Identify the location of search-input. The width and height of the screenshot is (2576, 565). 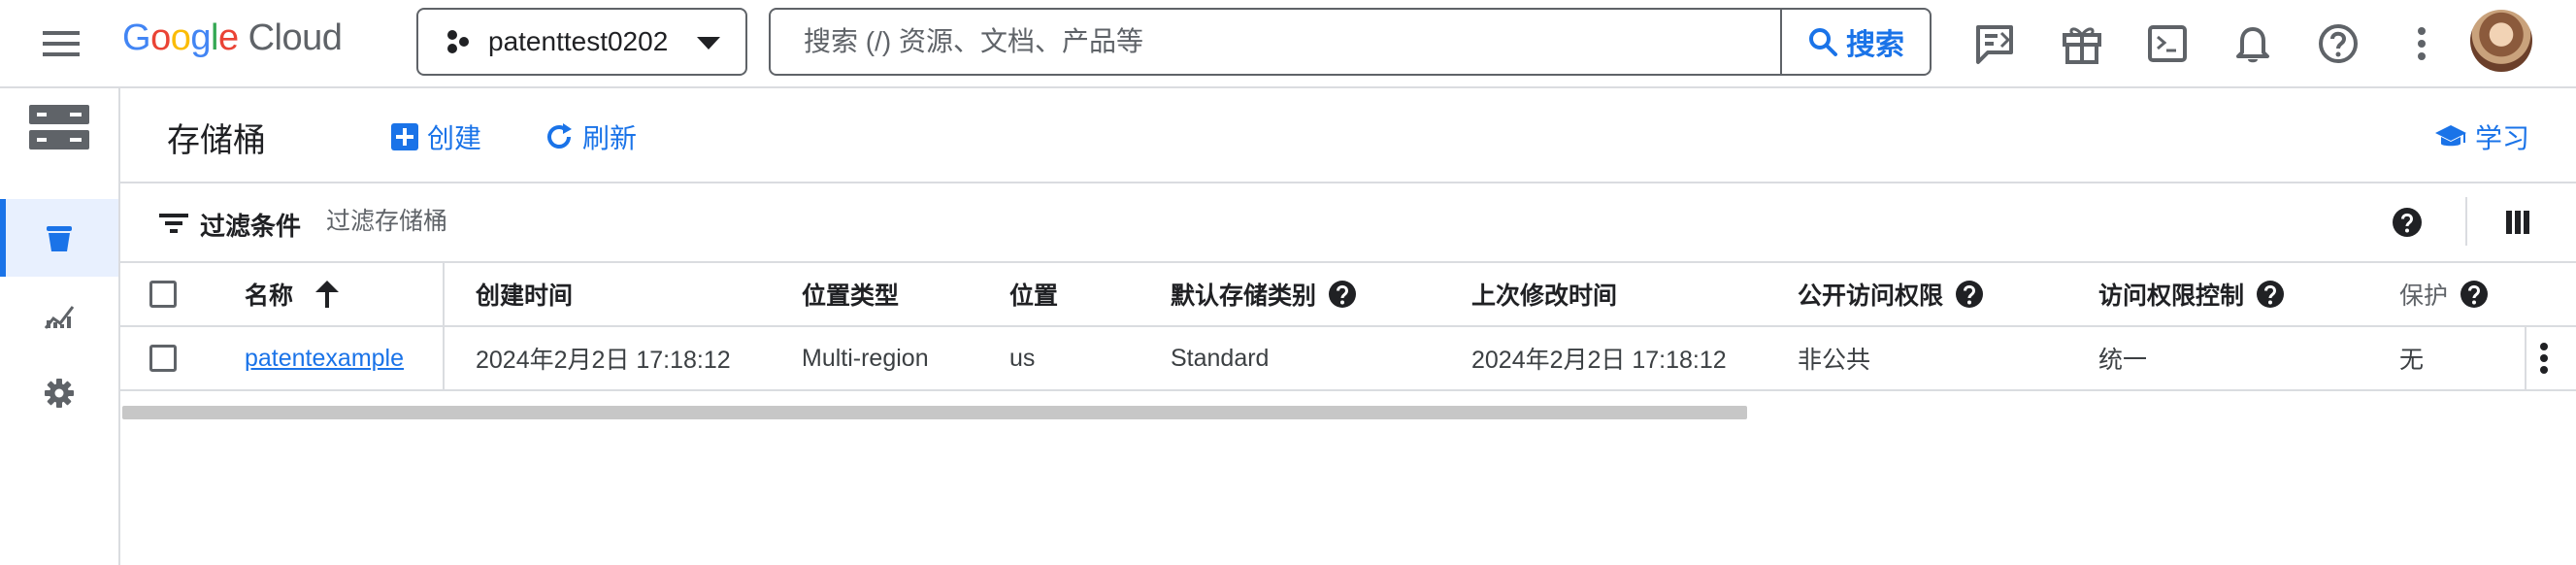
(1256, 42).